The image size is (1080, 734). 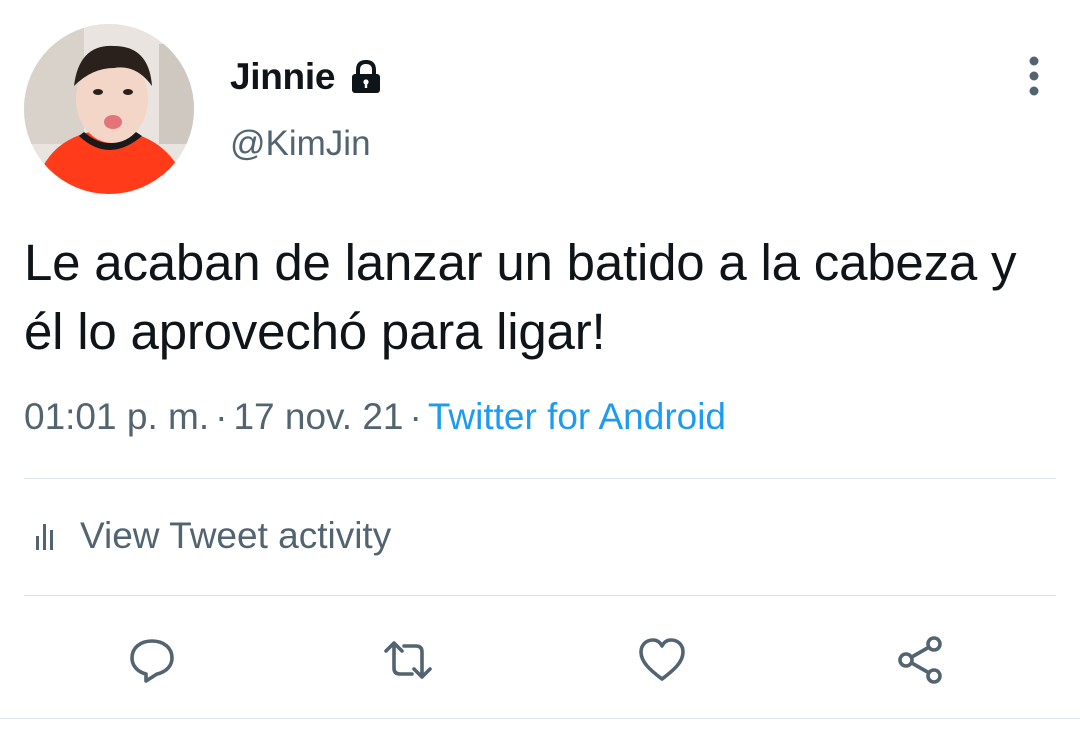 I want to click on share-icon, so click(x=920, y=660).